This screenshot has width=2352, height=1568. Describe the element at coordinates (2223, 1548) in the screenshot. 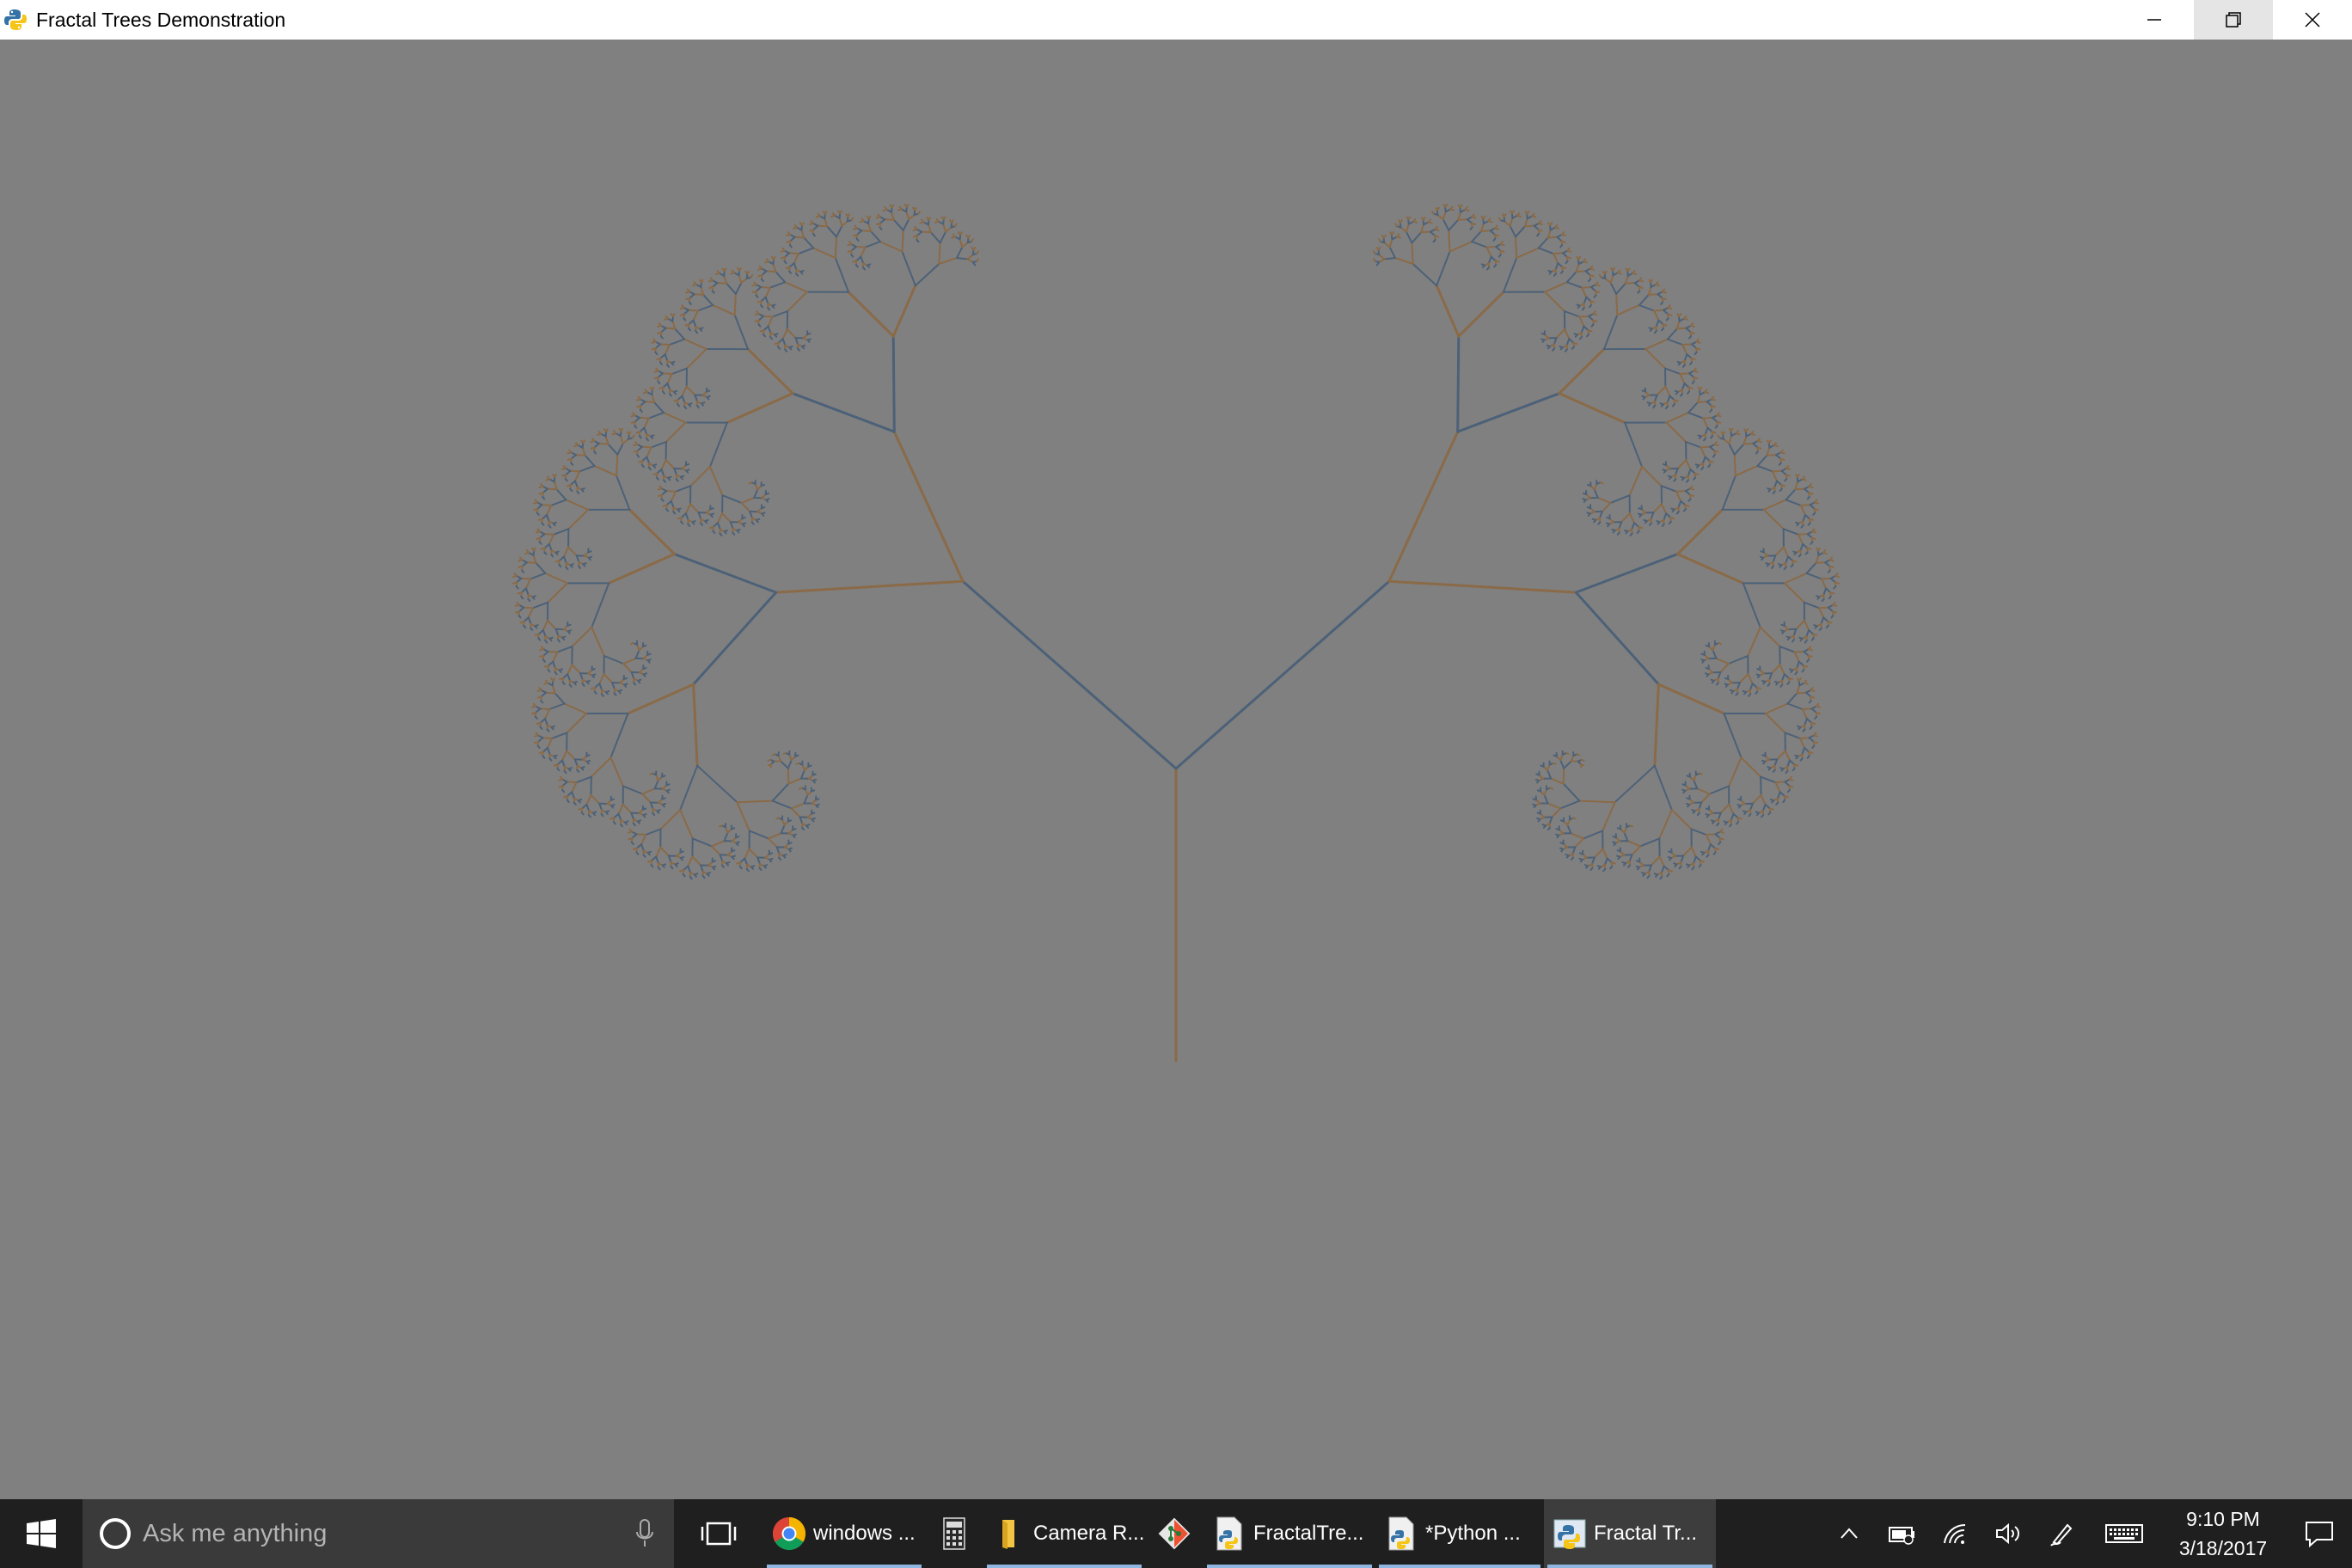

I see `clock-date: 3/18/2017` at that location.